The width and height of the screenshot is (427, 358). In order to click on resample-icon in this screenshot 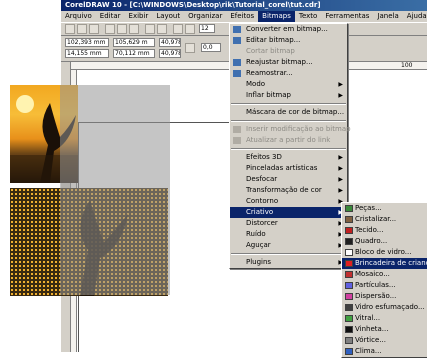, I will do `click(237, 62)`.